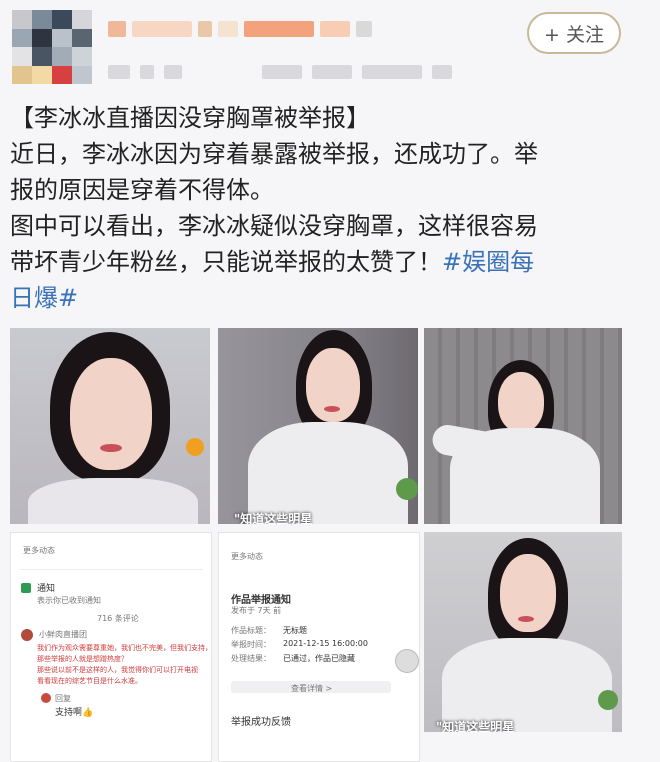 This screenshot has width=660, height=762. Describe the element at coordinates (488, 262) in the screenshot. I see `hashtag-link: #娱圈每` at that location.